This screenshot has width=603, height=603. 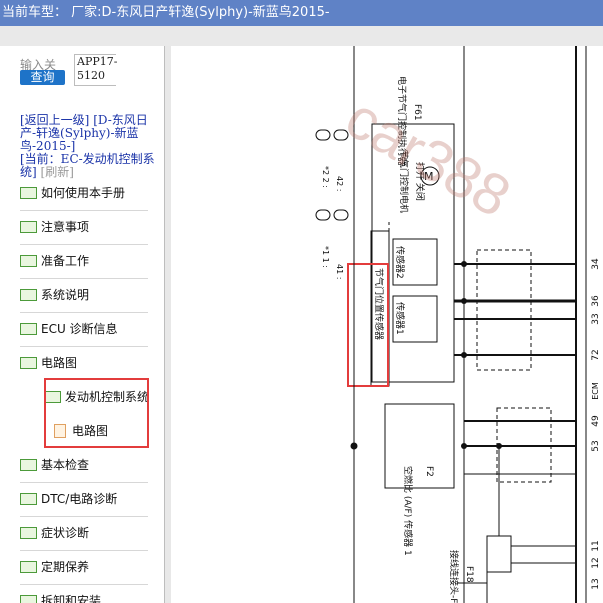 I want to click on ecm-label: ECM, so click(x=595, y=391).